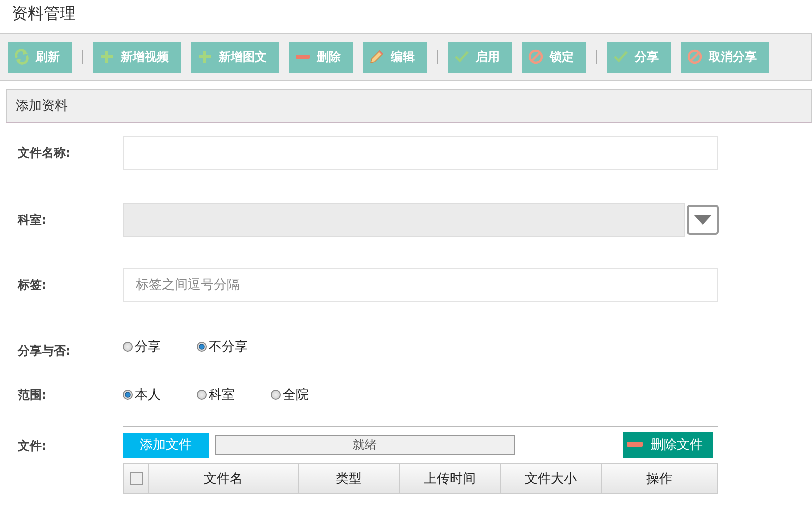 The image size is (812, 518). Describe the element at coordinates (40, 57) in the screenshot. I see `toolbar-button: 刷新` at that location.